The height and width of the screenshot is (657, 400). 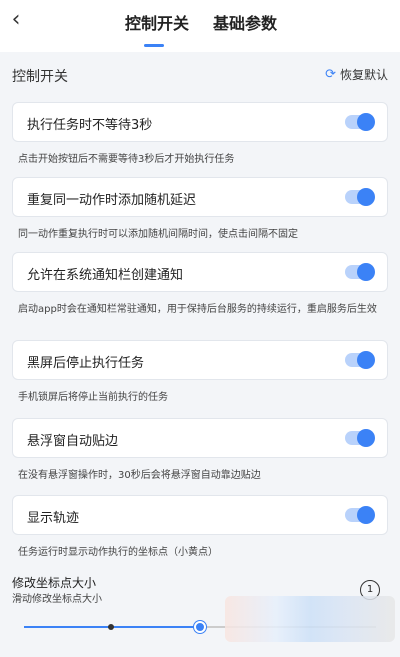 I want to click on setting-card-random-delay: 重复同一动作时添加随机延迟, so click(x=200, y=197).